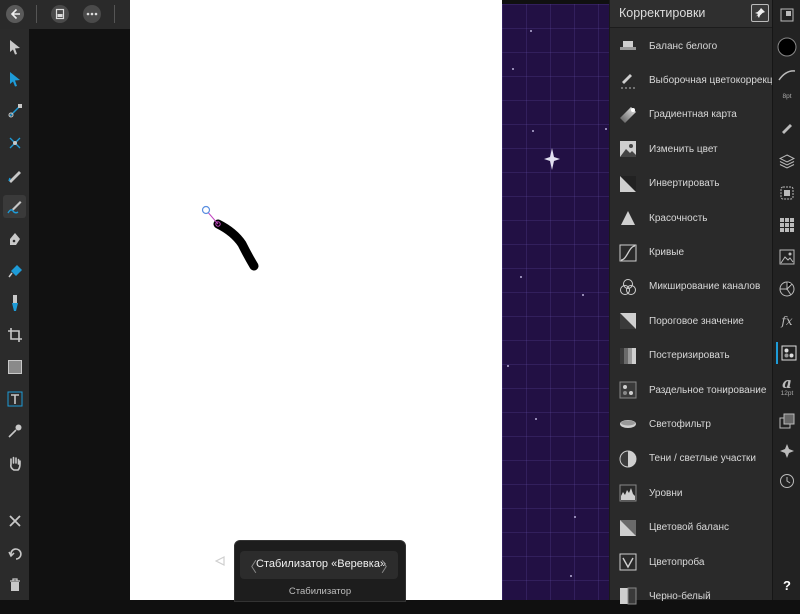  What do you see at coordinates (14, 78) in the screenshot?
I see `node-tool-icon` at bounding box center [14, 78].